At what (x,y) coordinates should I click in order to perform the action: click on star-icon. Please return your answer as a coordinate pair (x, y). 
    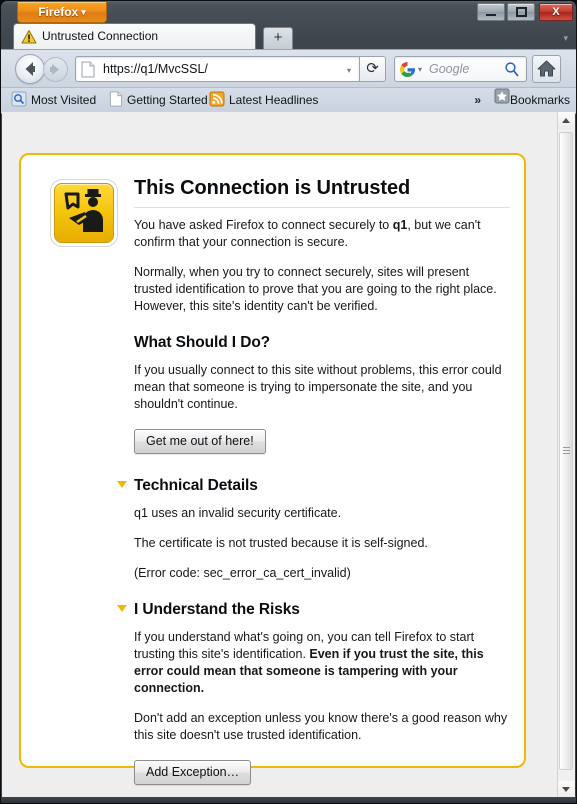
    Looking at the image, I should click on (502, 96).